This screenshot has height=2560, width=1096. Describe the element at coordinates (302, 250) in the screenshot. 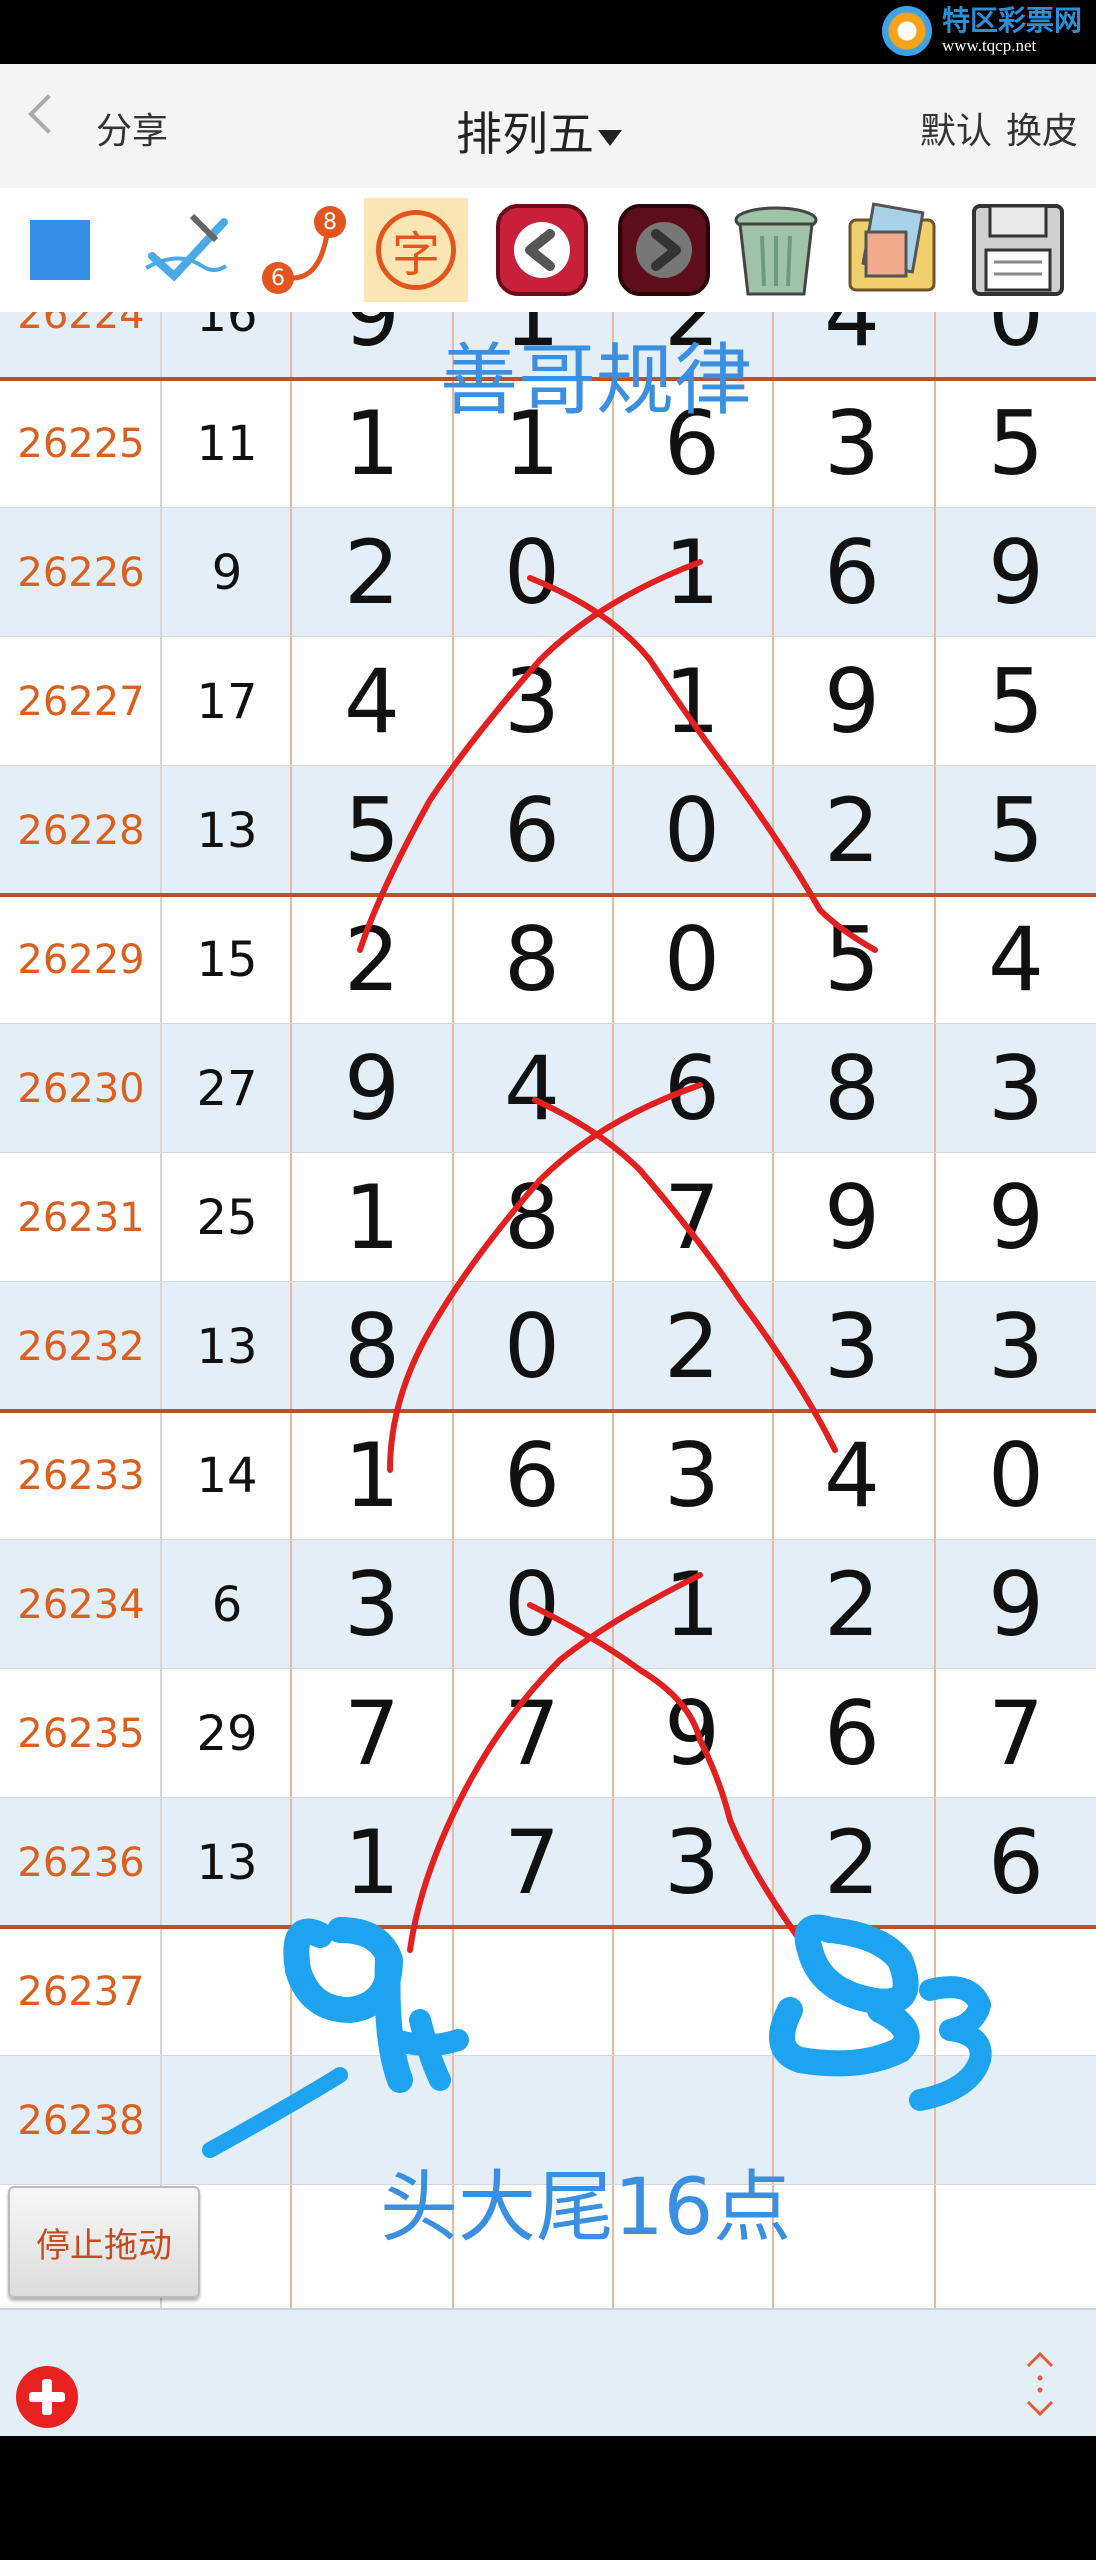

I see `number-connect-icon: 8 6` at that location.